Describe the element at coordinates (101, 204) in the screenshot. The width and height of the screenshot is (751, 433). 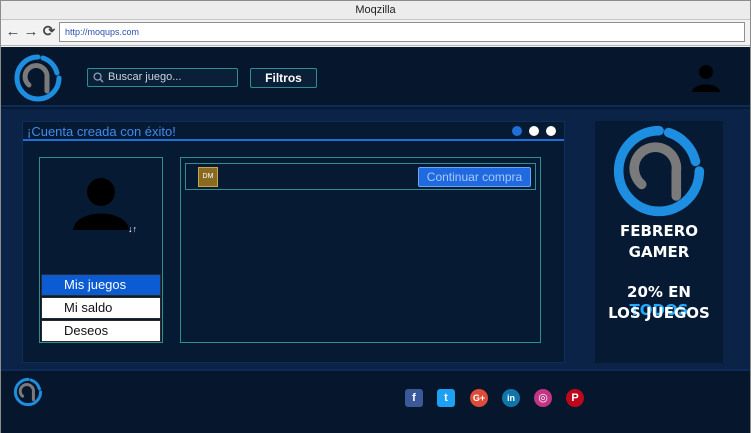
I see `avatar-icon` at that location.